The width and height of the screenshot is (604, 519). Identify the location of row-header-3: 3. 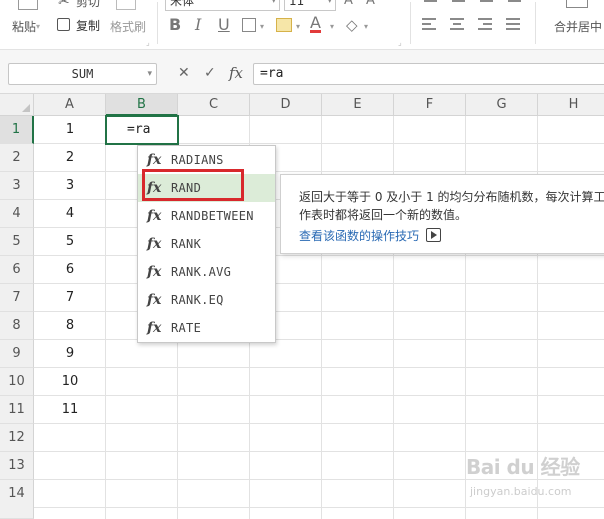
(17, 186).